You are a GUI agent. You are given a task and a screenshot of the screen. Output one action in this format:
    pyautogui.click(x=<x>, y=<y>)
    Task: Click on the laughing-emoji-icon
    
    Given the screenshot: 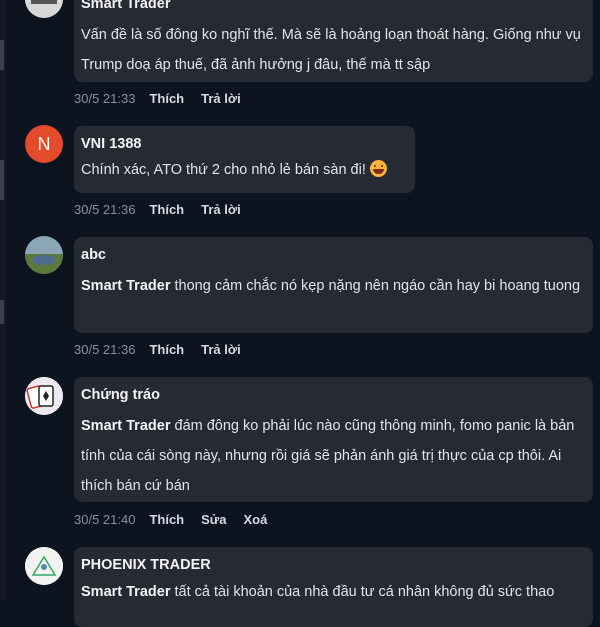 What is the action you would take?
    pyautogui.click(x=378, y=168)
    